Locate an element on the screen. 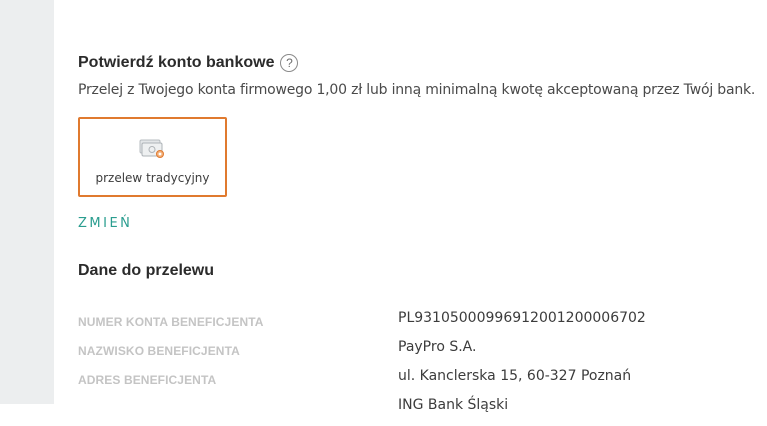 Image resolution: width=767 pixels, height=426 pixels. money-bills-icon is located at coordinates (153, 150).